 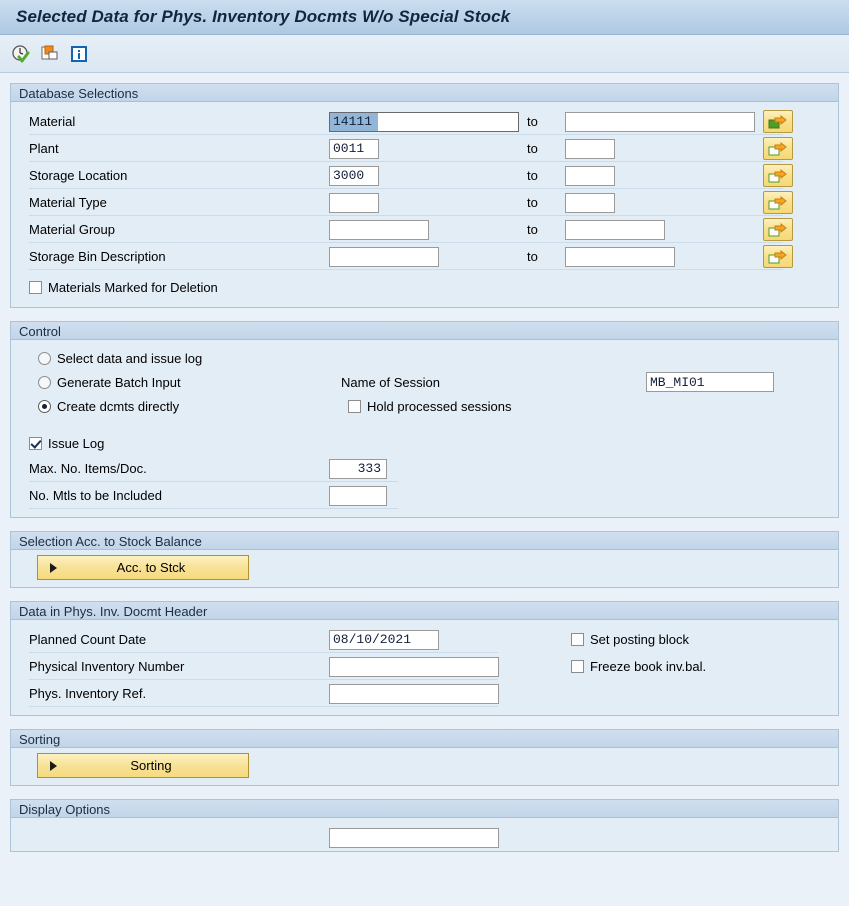 I want to click on multi-select-arrow-icon-storage-bin, so click(x=778, y=256).